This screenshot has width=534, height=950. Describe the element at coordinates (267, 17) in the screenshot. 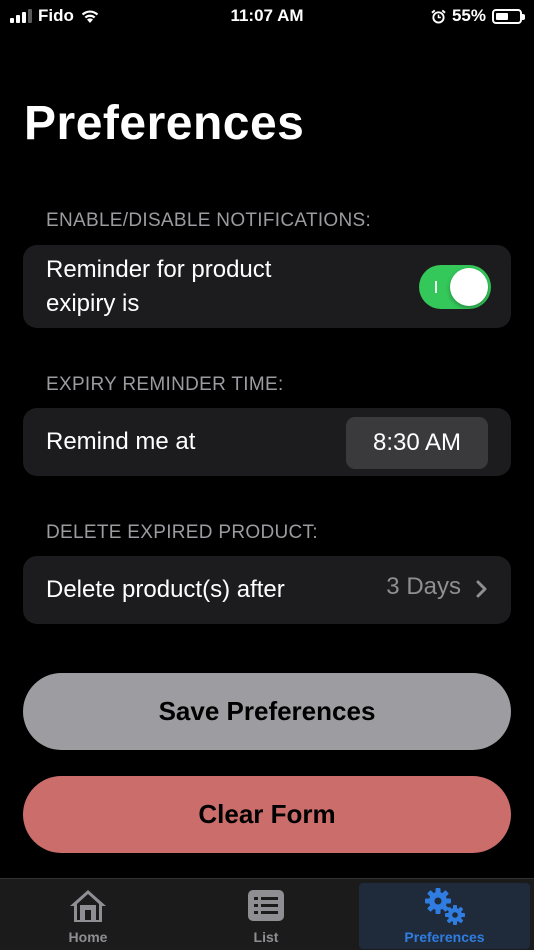

I see `status-bar: Fido 11:07 AM 55%` at that location.